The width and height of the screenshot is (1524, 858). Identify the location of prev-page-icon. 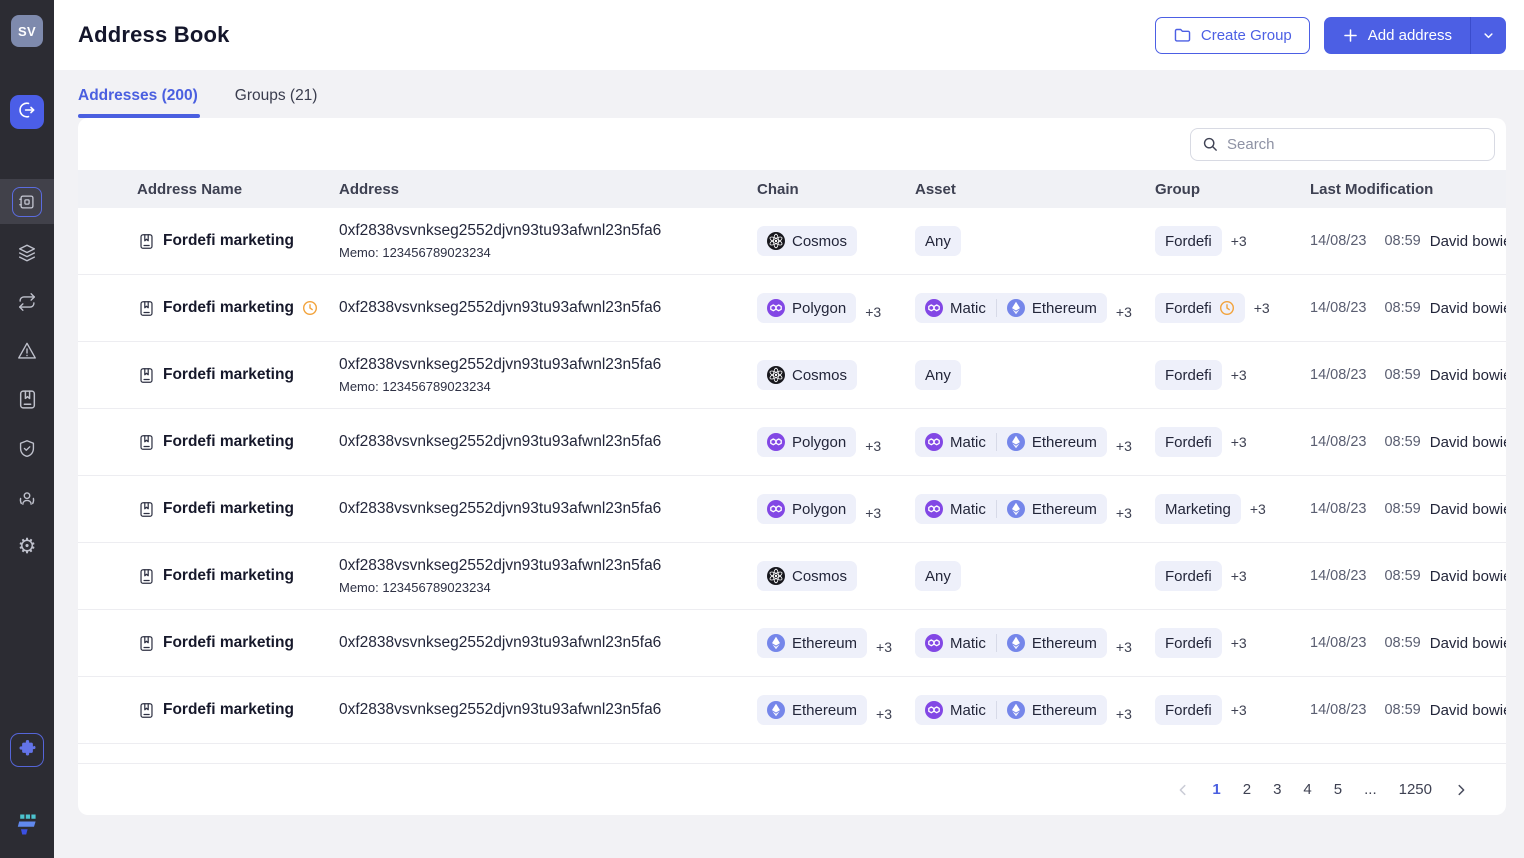
(1183, 790).